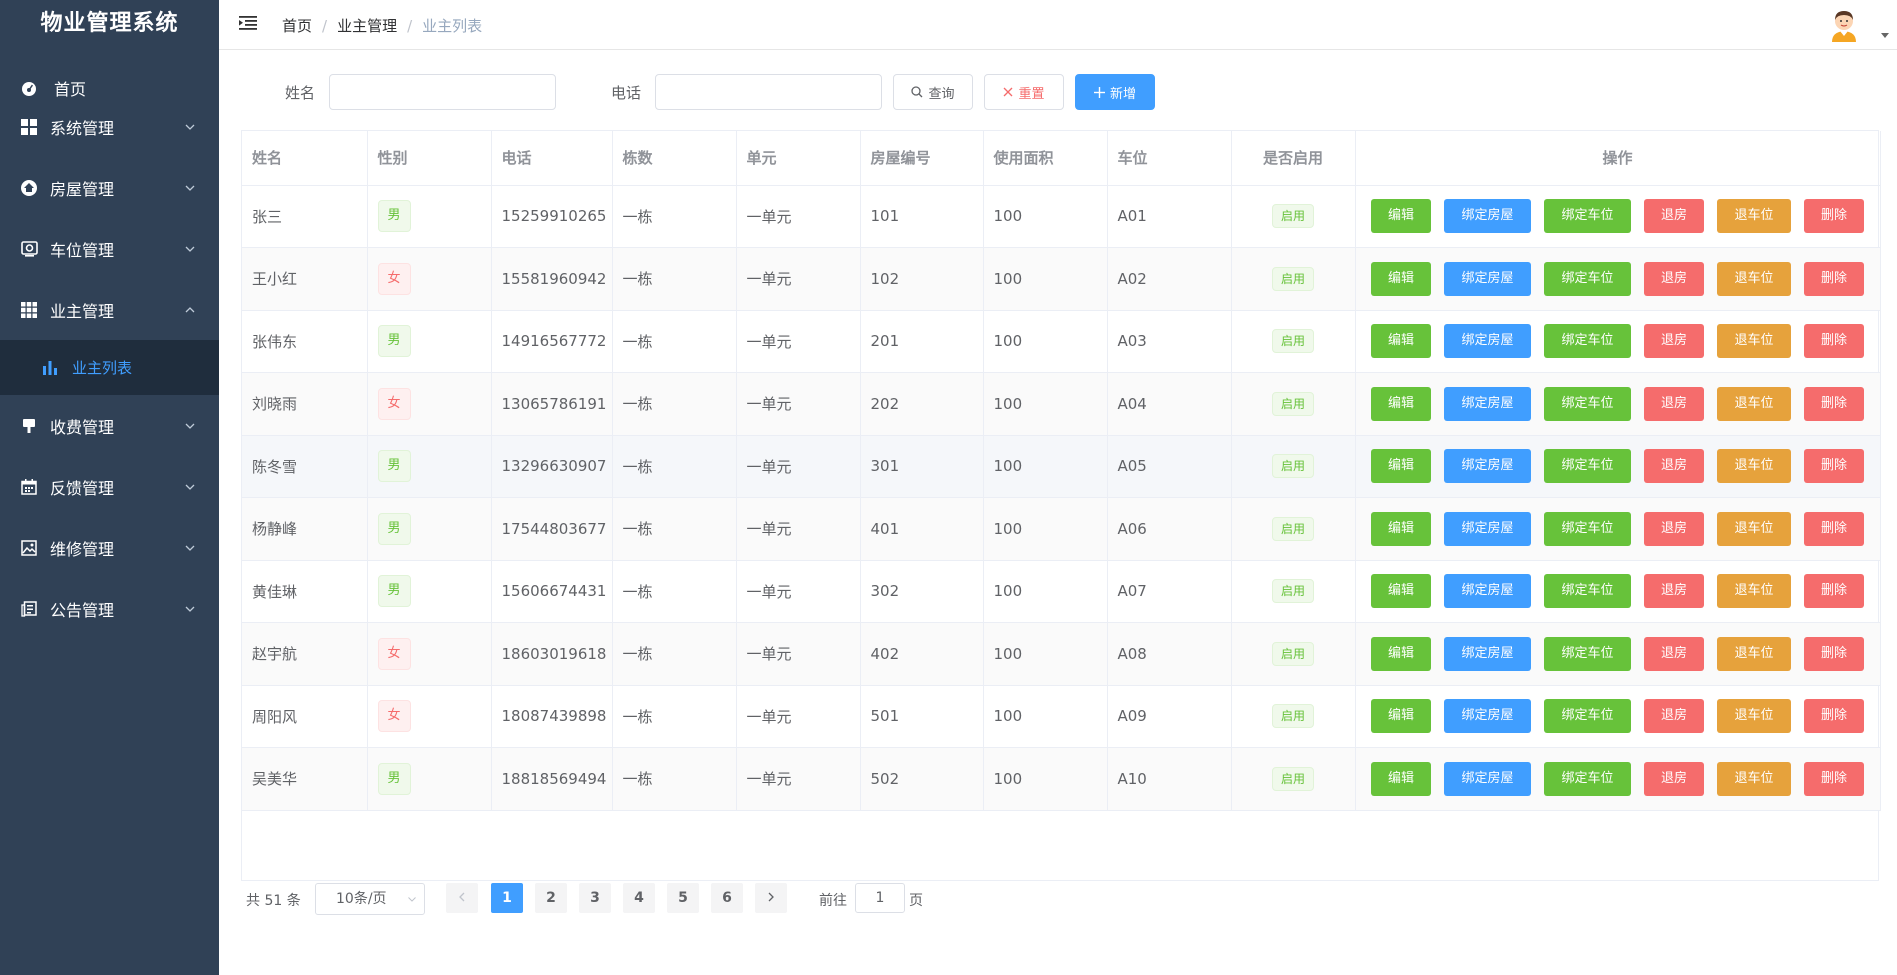 Image resolution: width=1897 pixels, height=975 pixels. What do you see at coordinates (507, 898) in the screenshot?
I see `page-button-1: 1` at bounding box center [507, 898].